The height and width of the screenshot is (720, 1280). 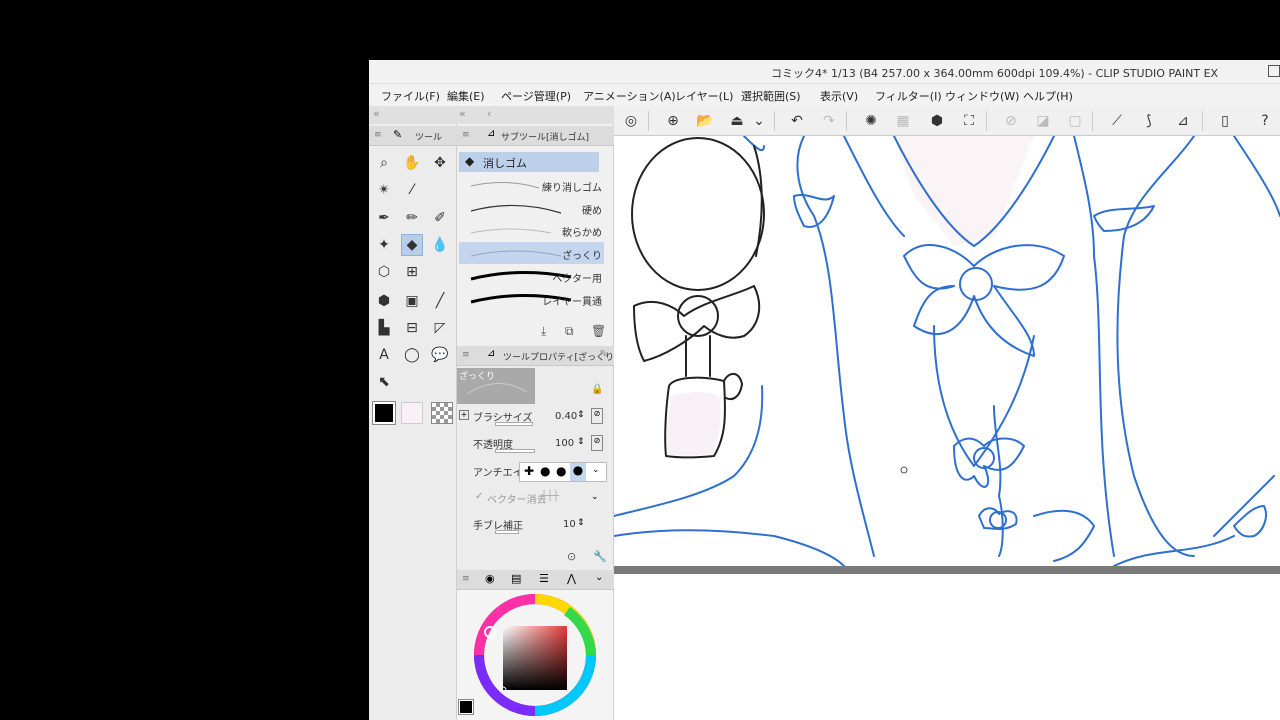 I want to click on brush-item: 硬め, so click(x=531, y=208).